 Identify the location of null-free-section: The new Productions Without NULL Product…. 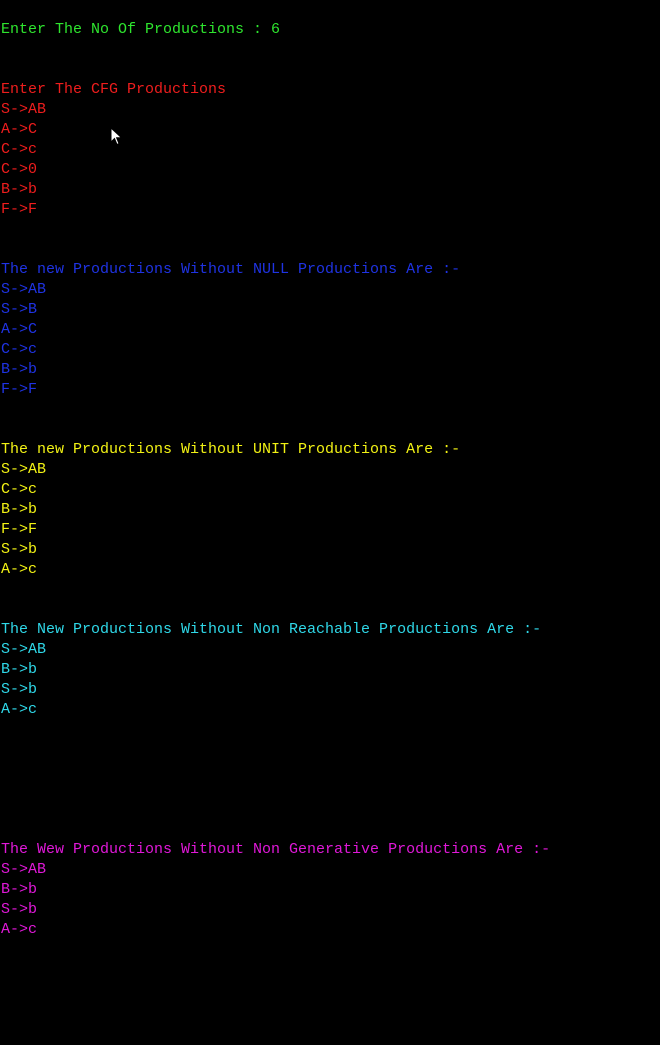
(330, 330).